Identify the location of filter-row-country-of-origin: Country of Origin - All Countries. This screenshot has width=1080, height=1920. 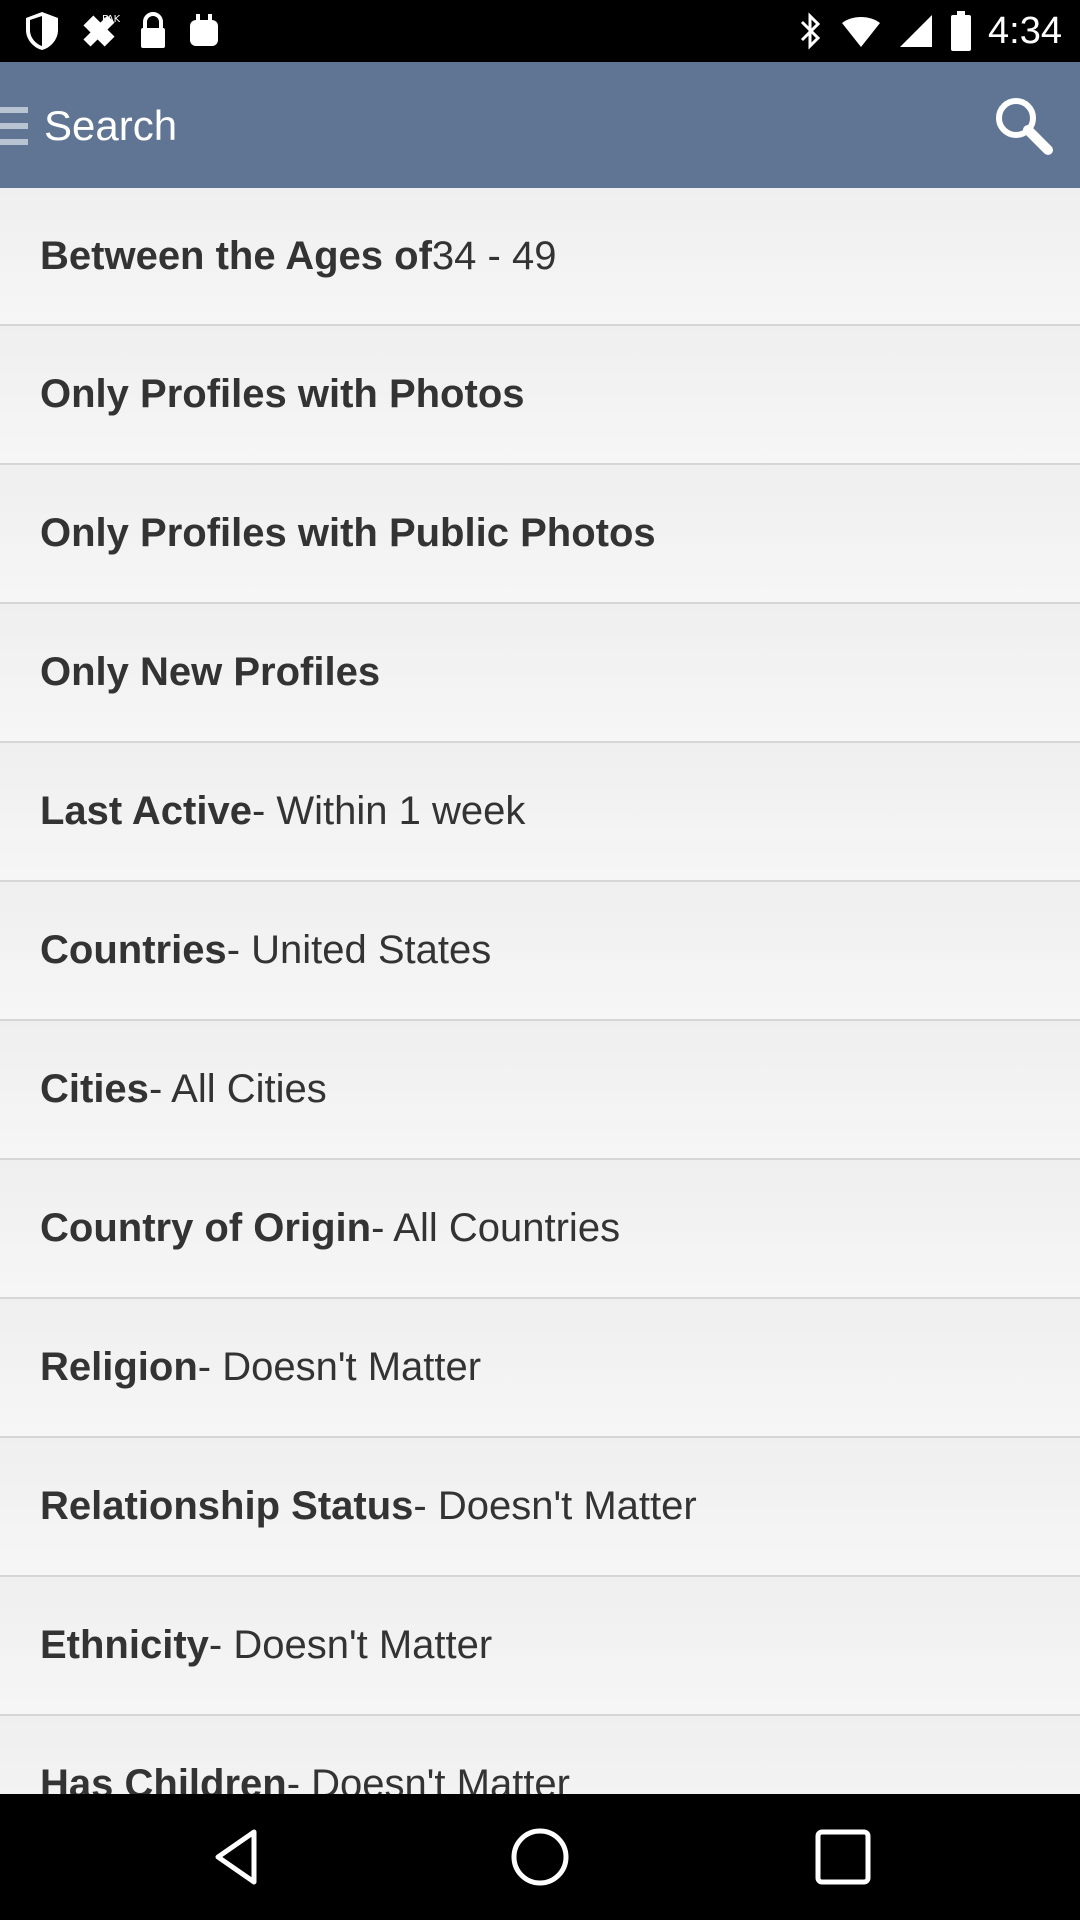
(540, 1229).